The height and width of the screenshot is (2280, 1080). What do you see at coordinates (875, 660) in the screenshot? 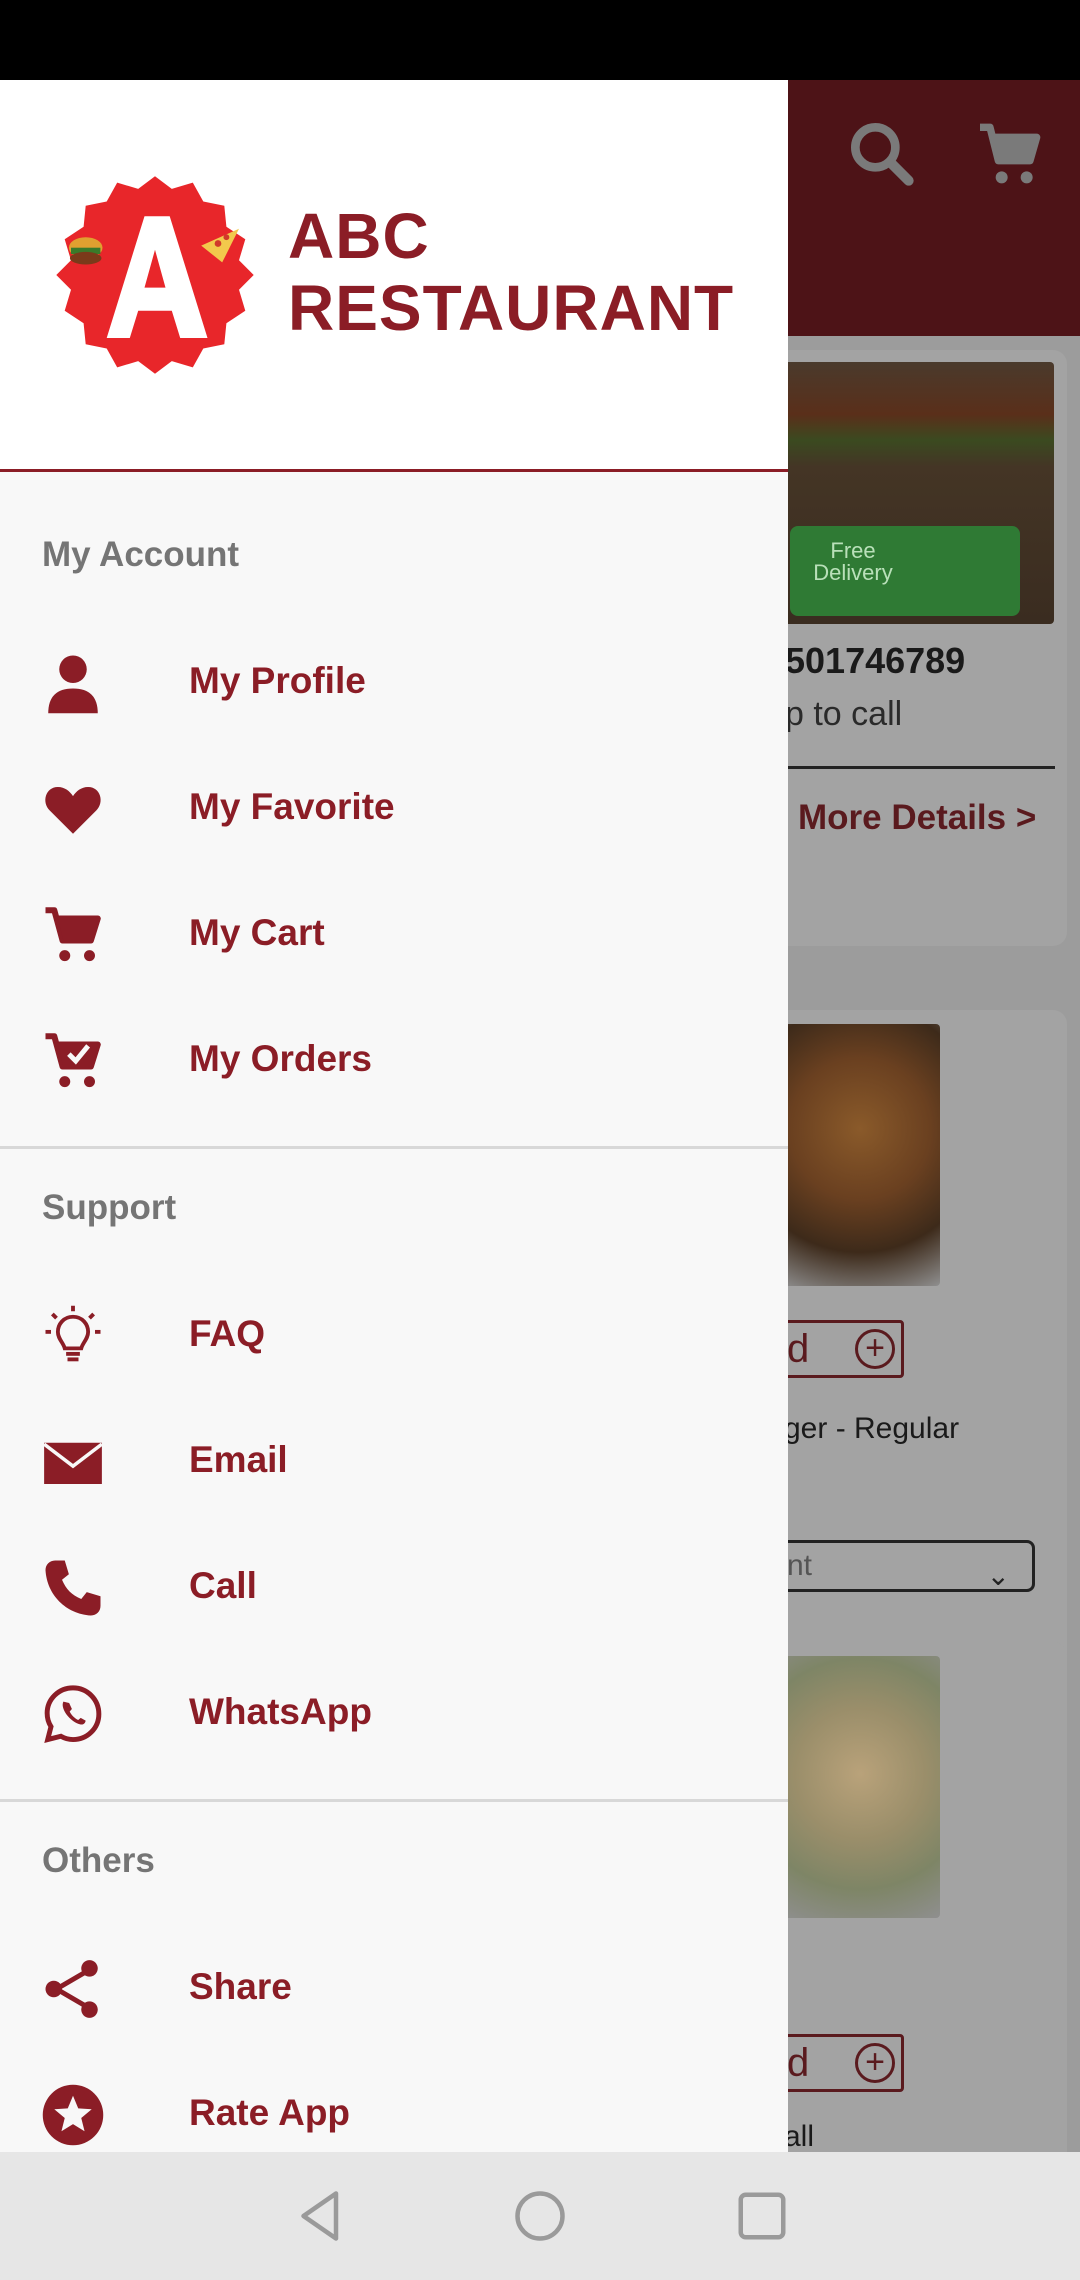
I see `contact-phone: 501746789` at bounding box center [875, 660].